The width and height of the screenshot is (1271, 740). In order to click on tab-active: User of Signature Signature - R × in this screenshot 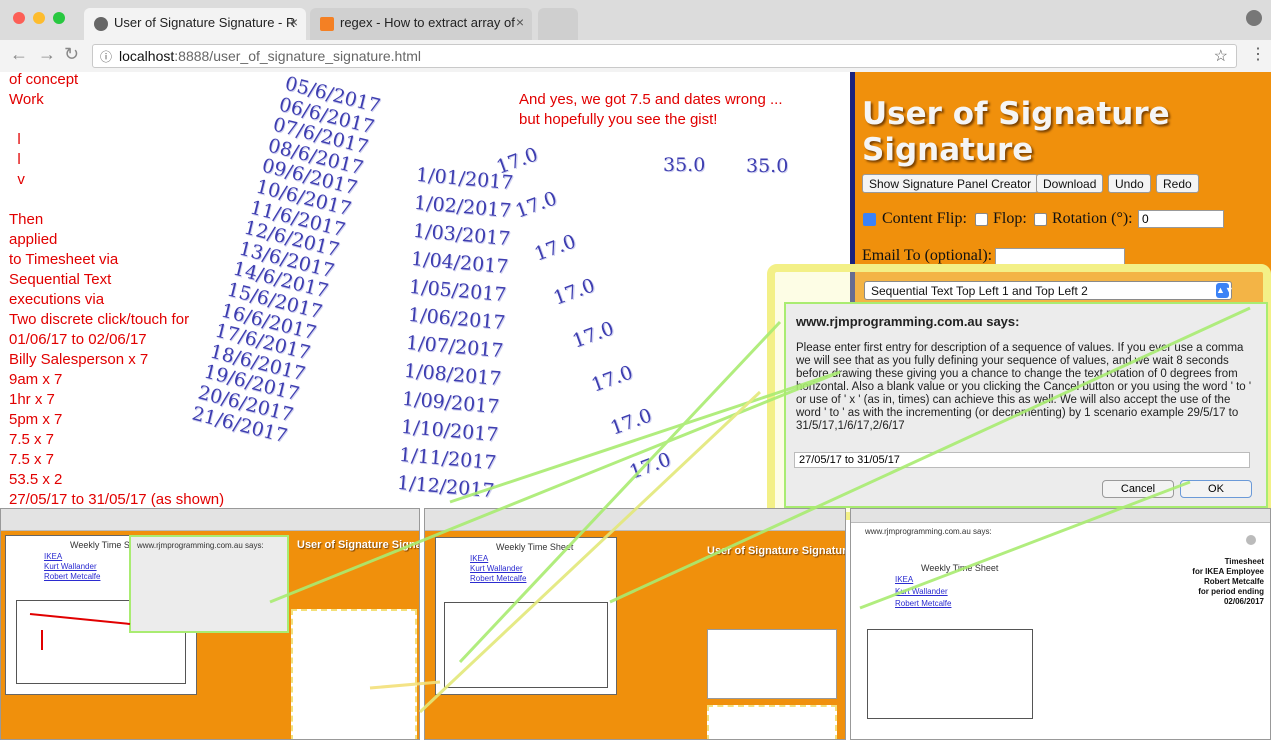, I will do `click(195, 24)`.